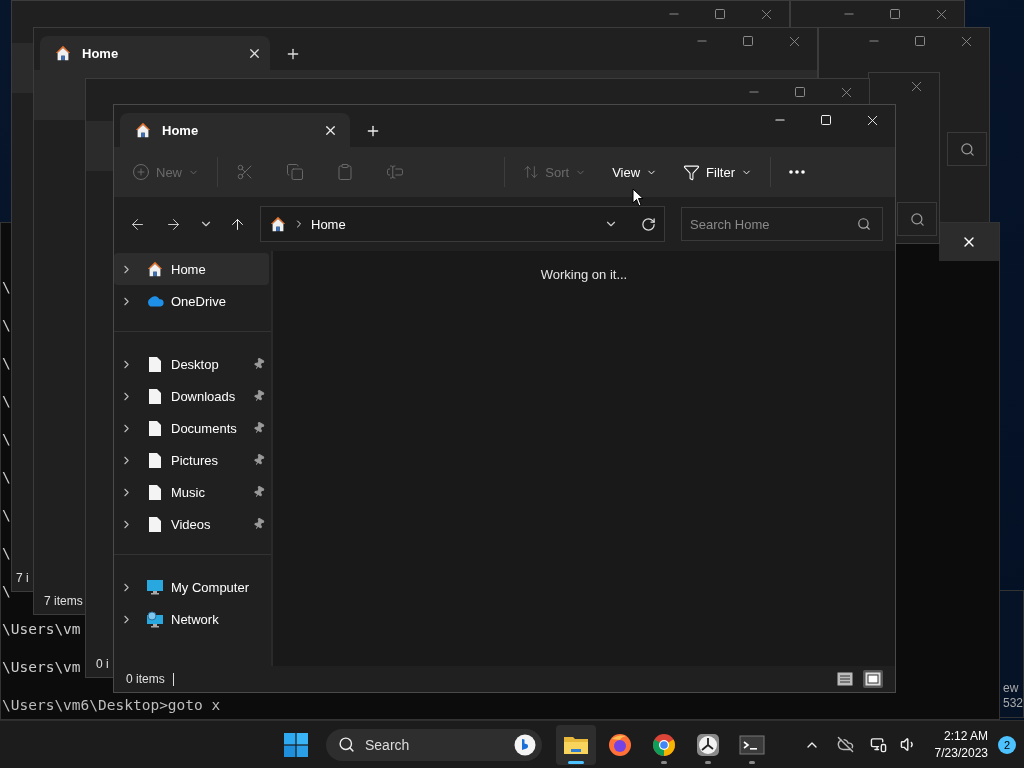  Describe the element at coordinates (782, 224) in the screenshot. I see `search-field: Search Home` at that location.